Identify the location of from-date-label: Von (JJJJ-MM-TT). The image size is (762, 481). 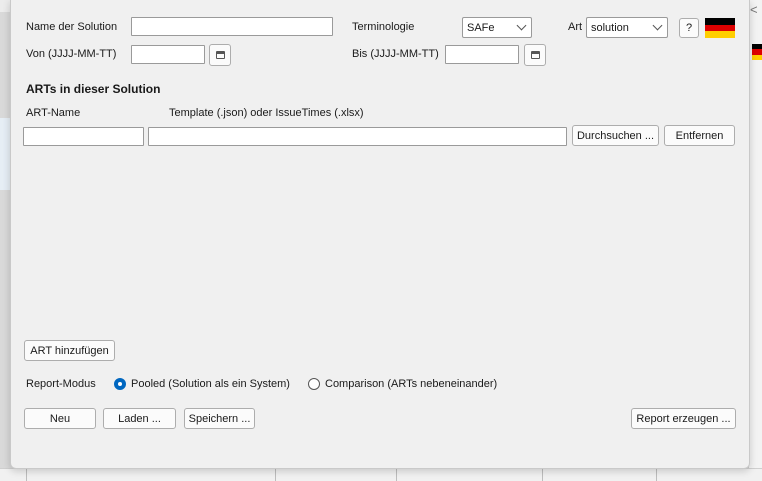
(71, 54).